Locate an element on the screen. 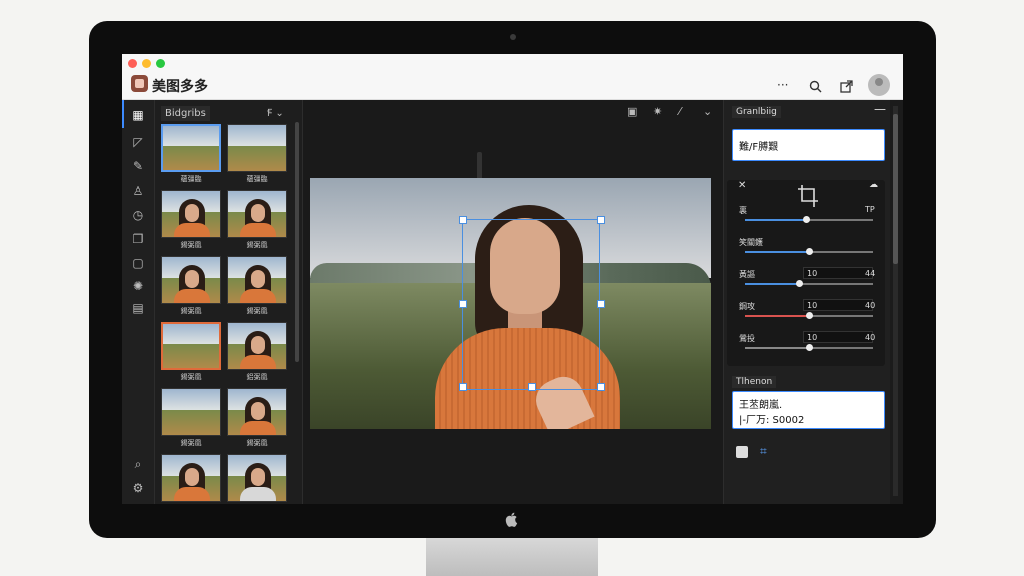  brush-icon: ✎ is located at coordinates (138, 166).